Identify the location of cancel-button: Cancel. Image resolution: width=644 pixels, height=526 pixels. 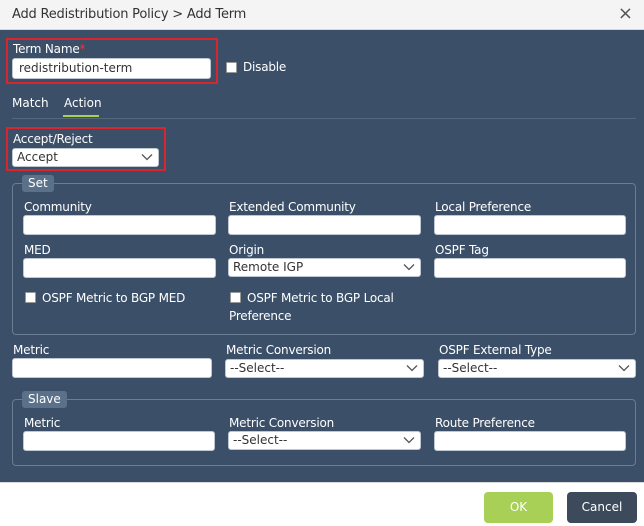
(602, 507).